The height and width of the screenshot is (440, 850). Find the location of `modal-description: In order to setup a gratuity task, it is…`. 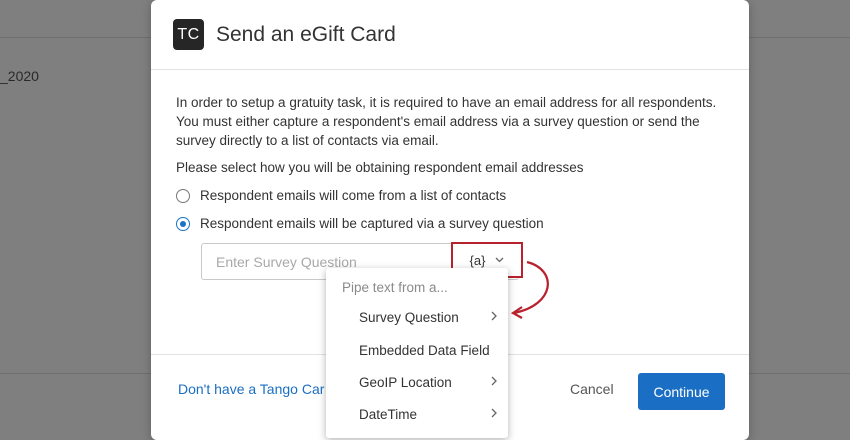

modal-description: In order to setup a gratuity task, it is… is located at coordinates (446, 121).